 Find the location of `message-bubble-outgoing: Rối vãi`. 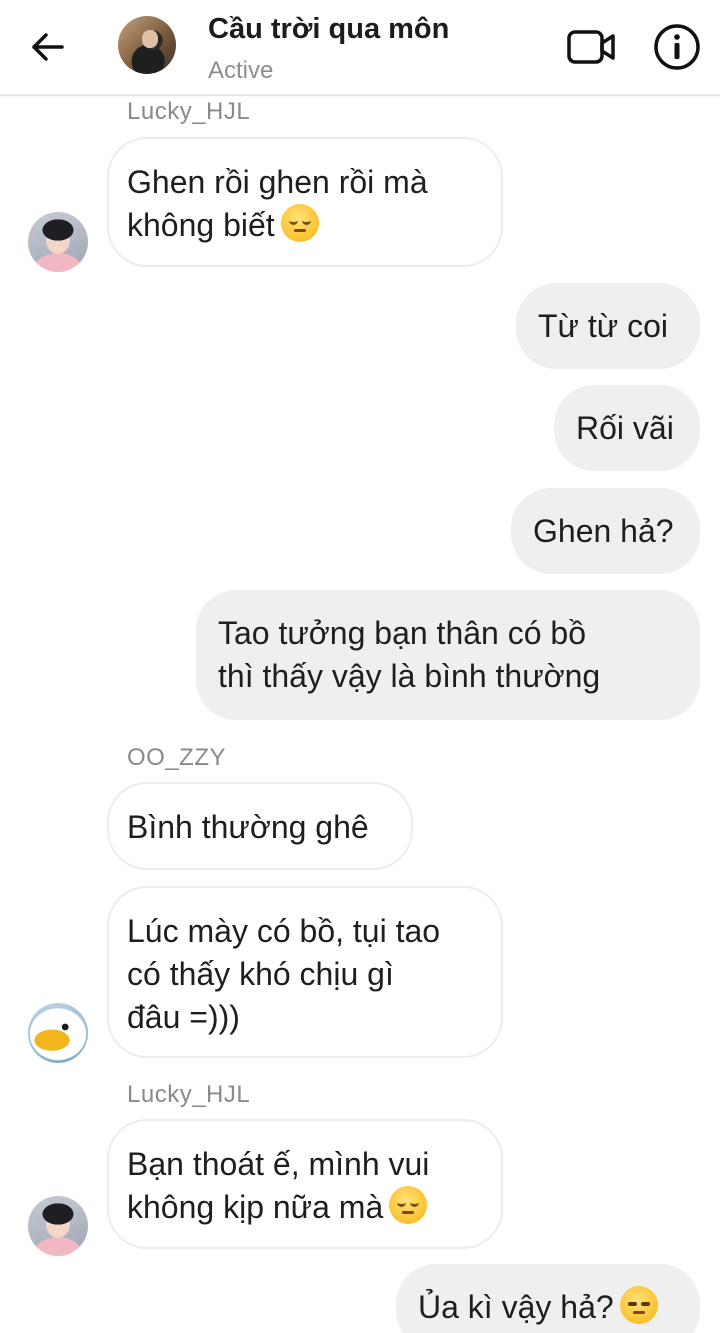

message-bubble-outgoing: Rối vãi is located at coordinates (627, 428).